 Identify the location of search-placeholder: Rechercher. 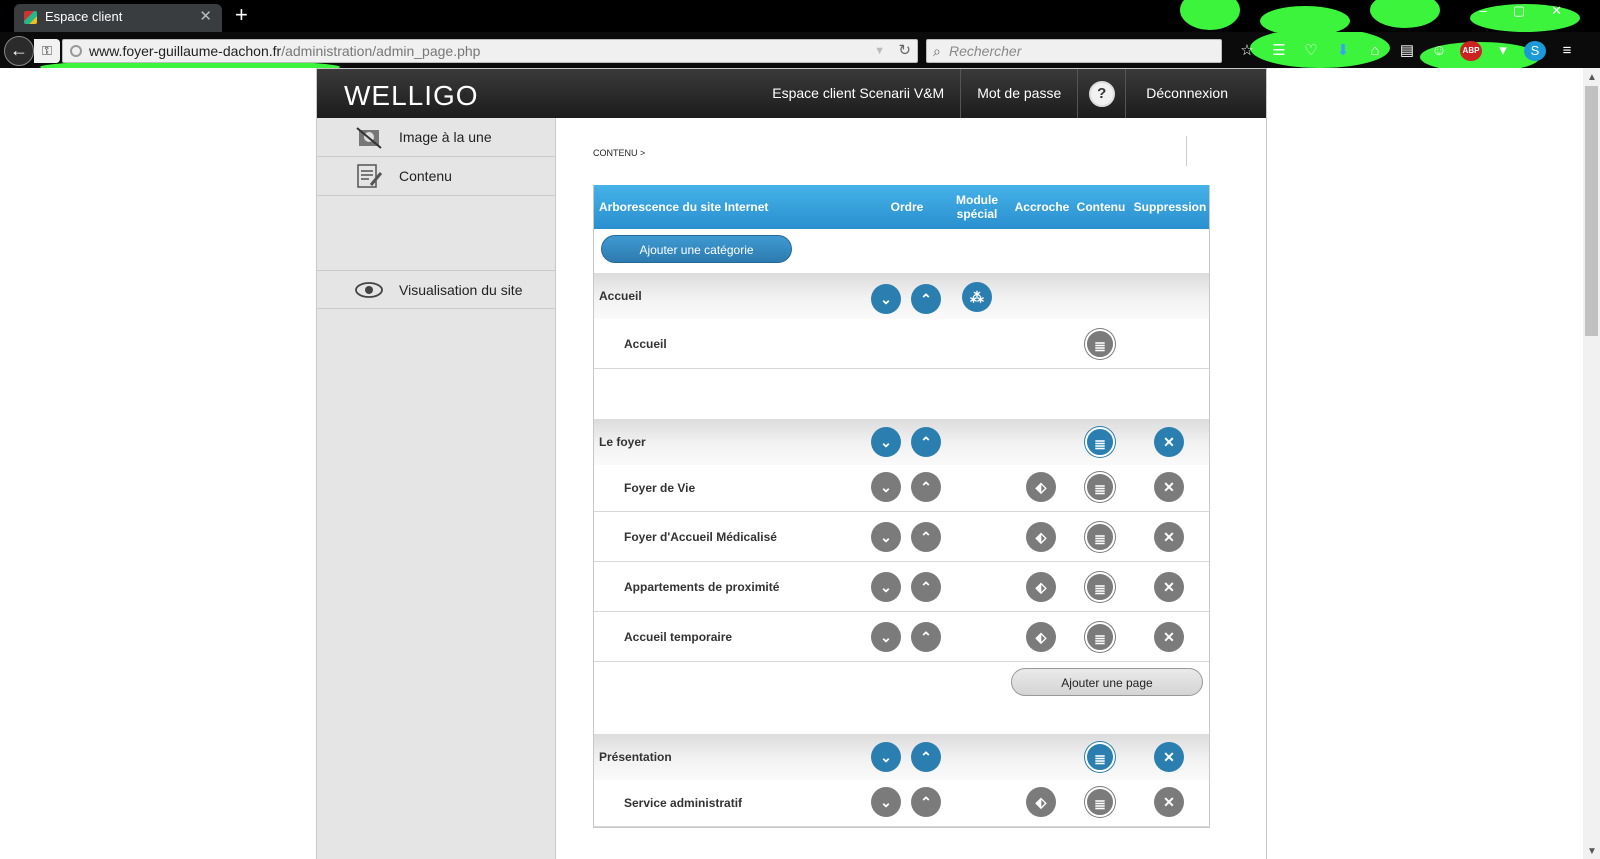
(985, 51).